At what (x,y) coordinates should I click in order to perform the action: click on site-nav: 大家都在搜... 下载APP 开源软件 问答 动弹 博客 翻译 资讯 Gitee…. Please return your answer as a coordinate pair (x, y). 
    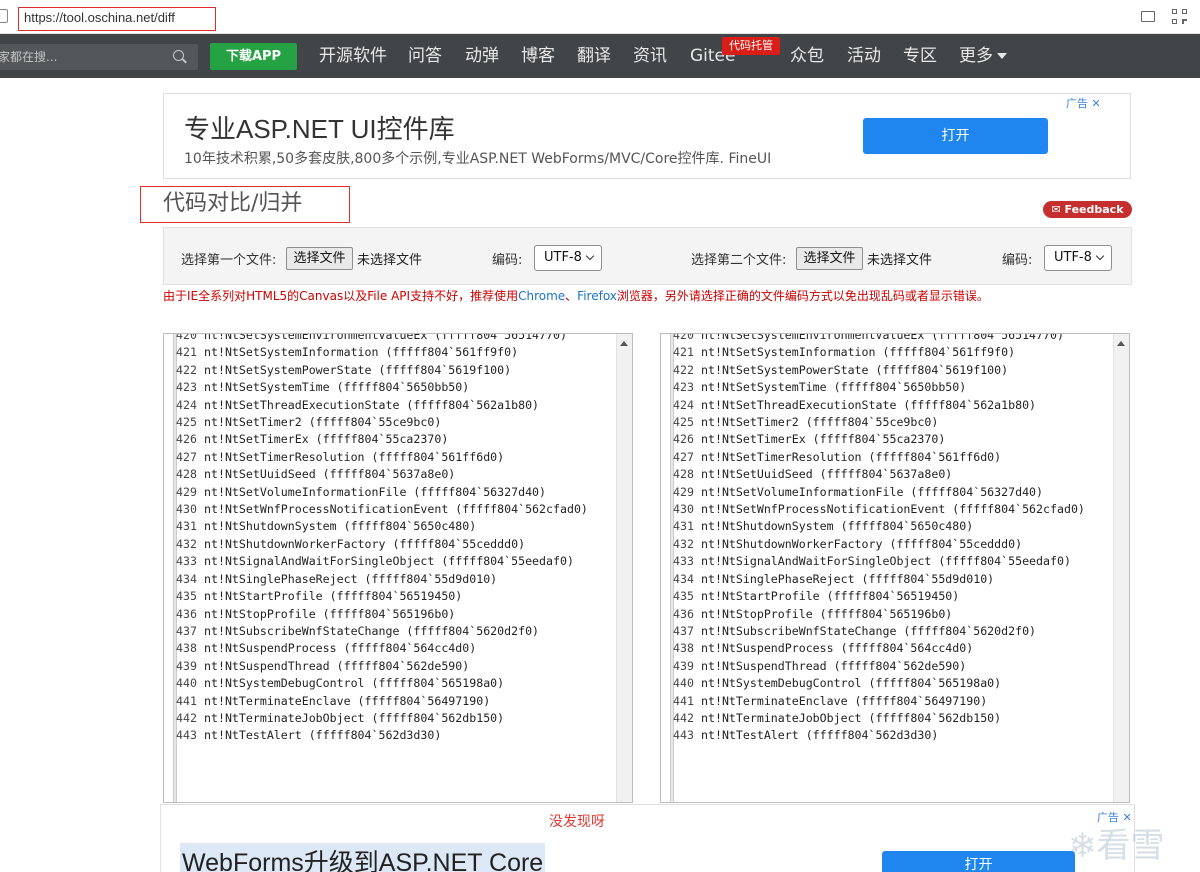
    Looking at the image, I should click on (600, 56).